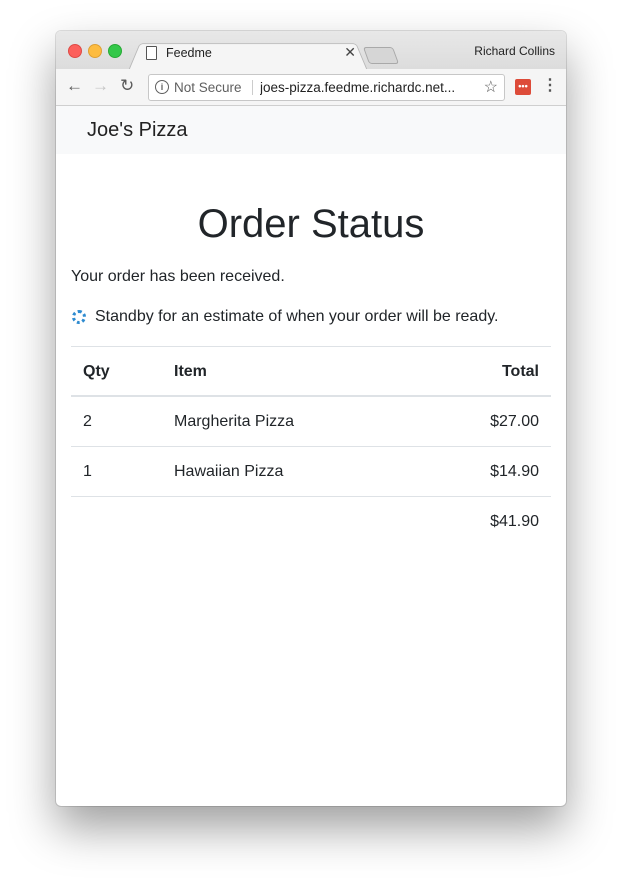  Describe the element at coordinates (137, 130) in the screenshot. I see `brand-link: Joe's Pizza` at that location.